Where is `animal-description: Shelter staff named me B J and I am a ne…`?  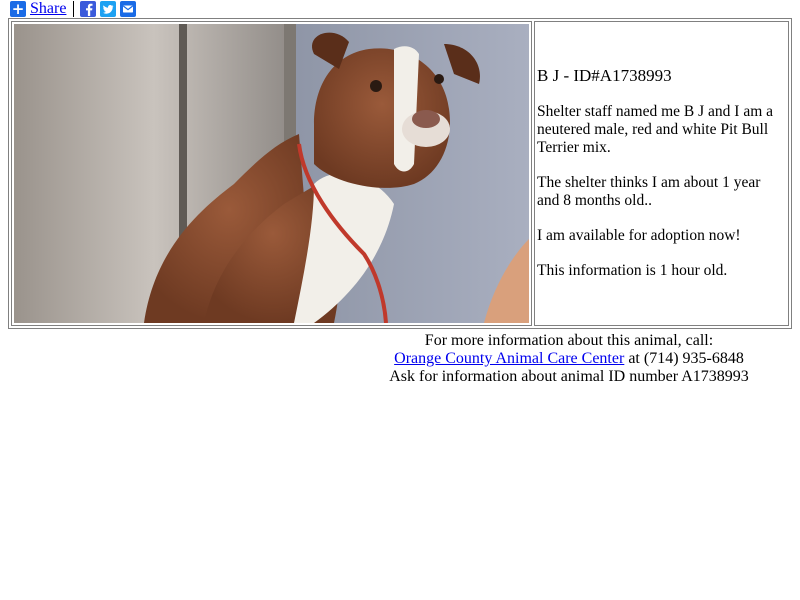
animal-description: Shelter staff named me B J and I am a ne… is located at coordinates (655, 129).